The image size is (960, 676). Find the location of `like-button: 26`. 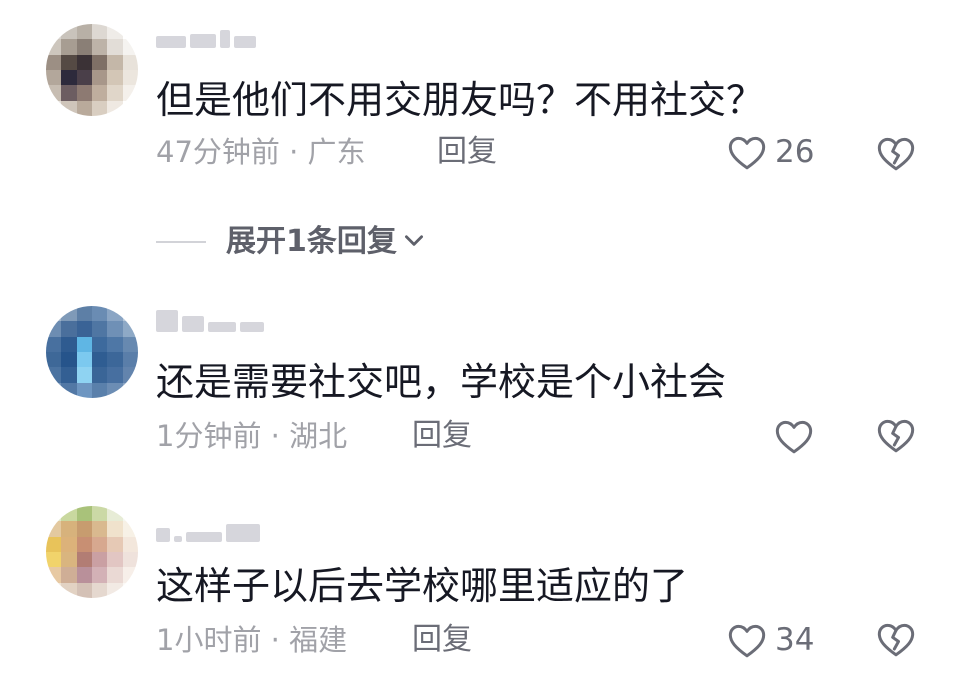

like-button: 26 is located at coordinates (770, 152).